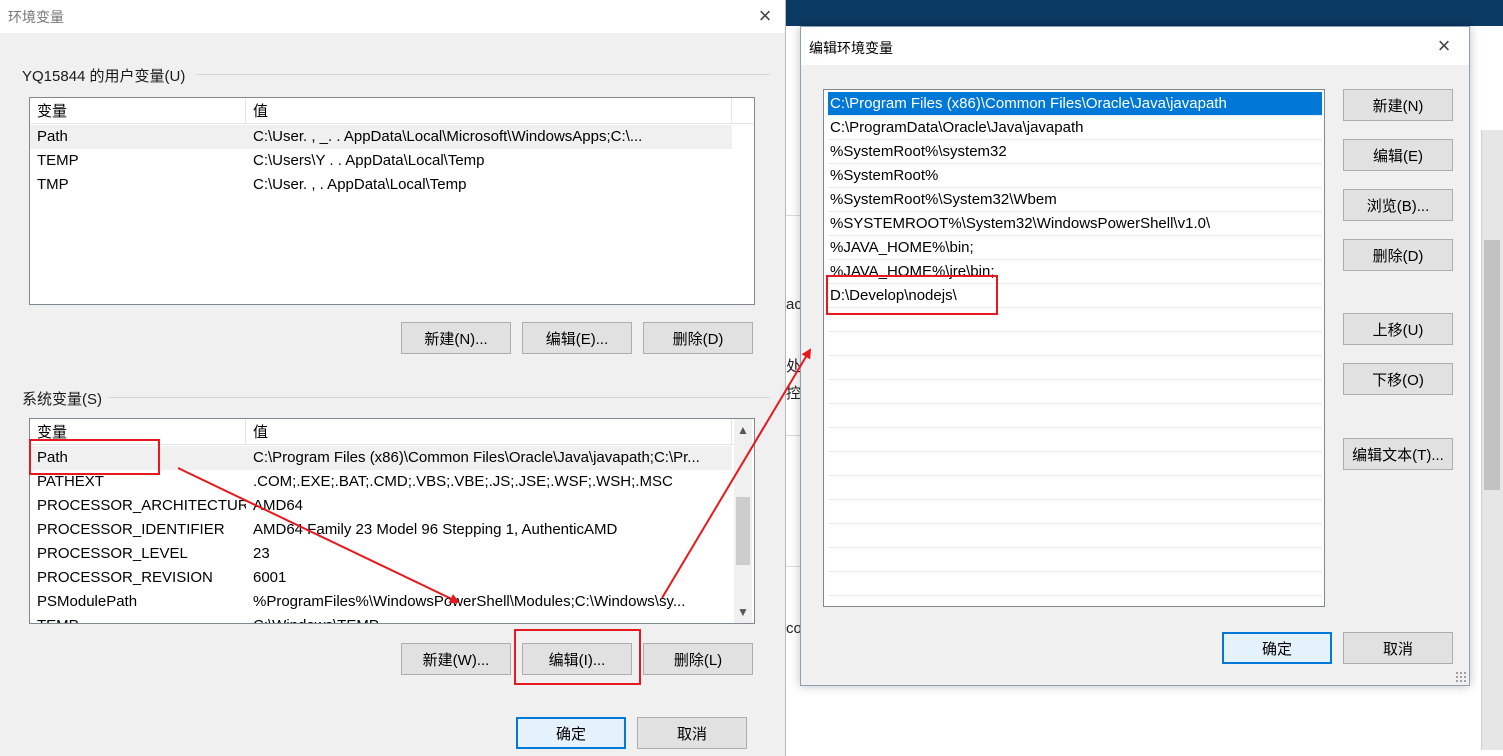 The image size is (1503, 756). What do you see at coordinates (278, 505) in the screenshot?
I see `variable-value: AMD64` at bounding box center [278, 505].